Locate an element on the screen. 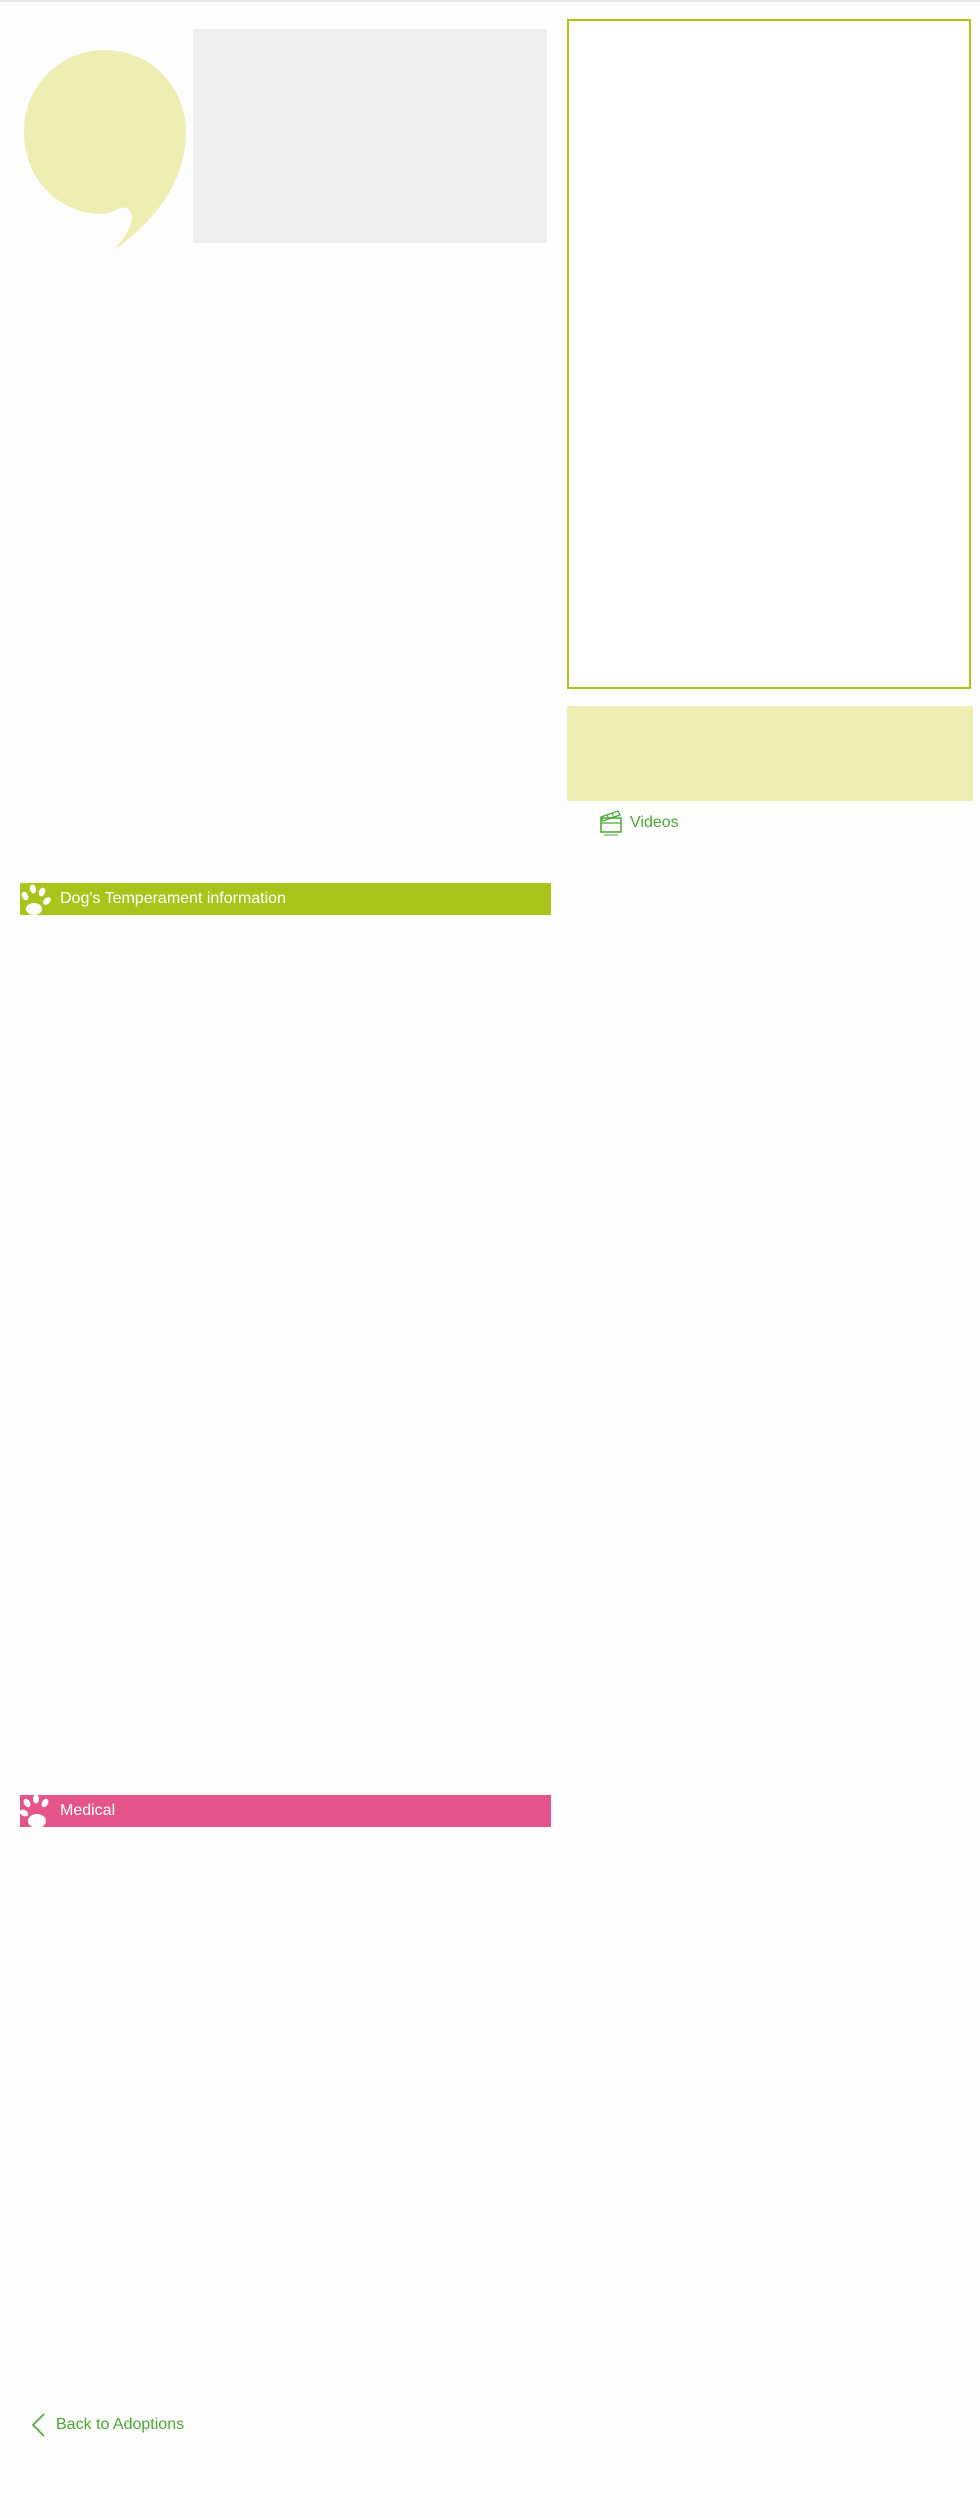 Image resolution: width=980 pixels, height=2518 pixels. medical-section-header: Medical is located at coordinates (285, 1811).